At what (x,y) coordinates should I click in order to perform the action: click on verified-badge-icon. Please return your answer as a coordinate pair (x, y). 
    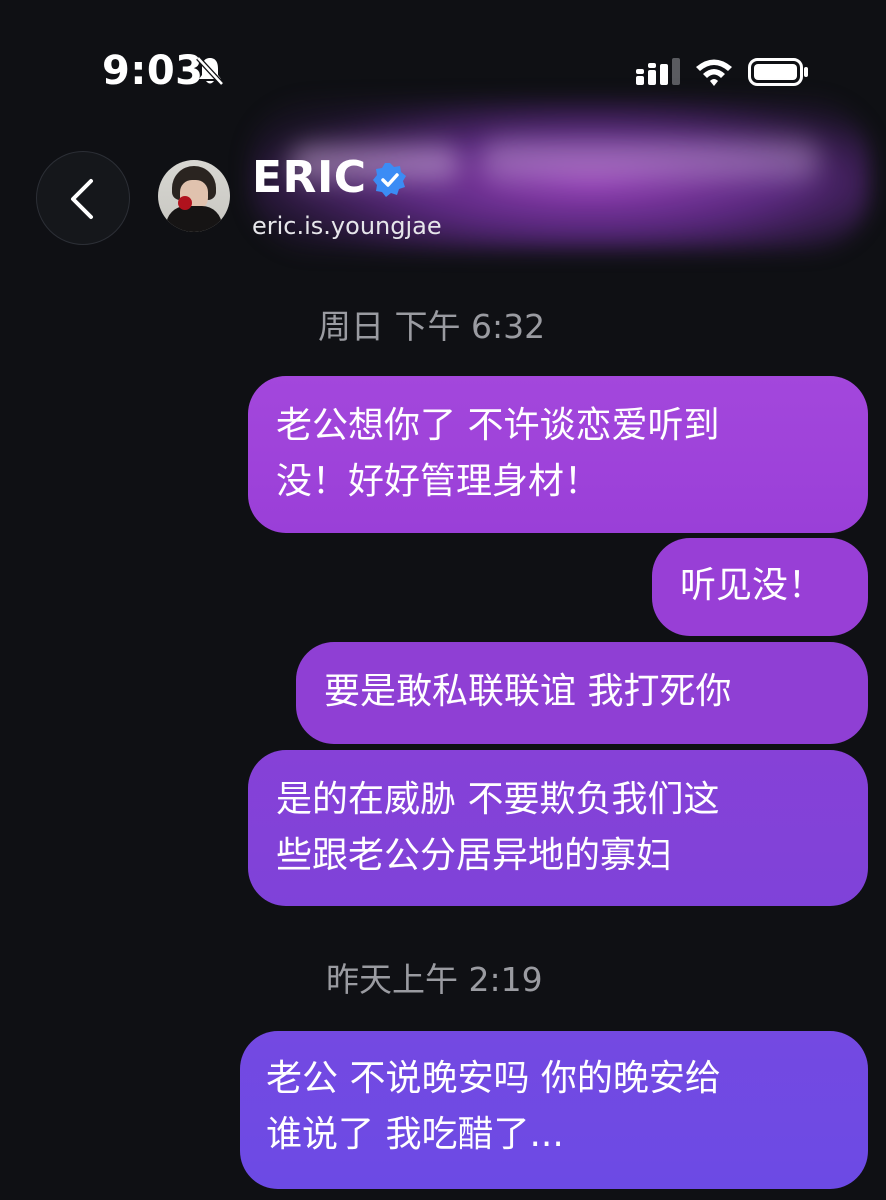
    Looking at the image, I should click on (389, 180).